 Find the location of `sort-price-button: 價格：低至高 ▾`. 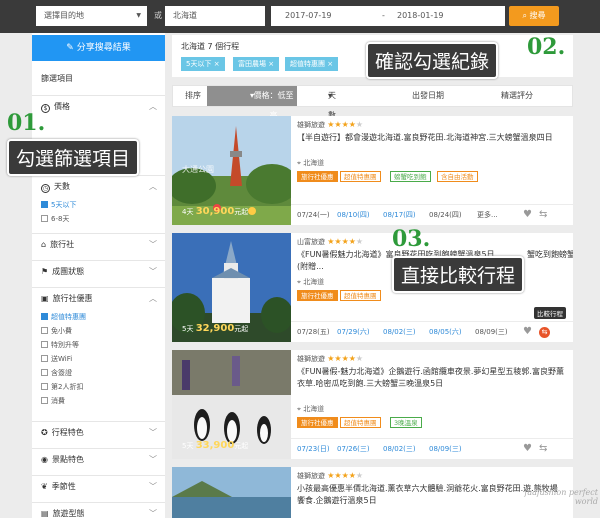

sort-price-button: 價格：低至高 ▾ is located at coordinates (252, 103).